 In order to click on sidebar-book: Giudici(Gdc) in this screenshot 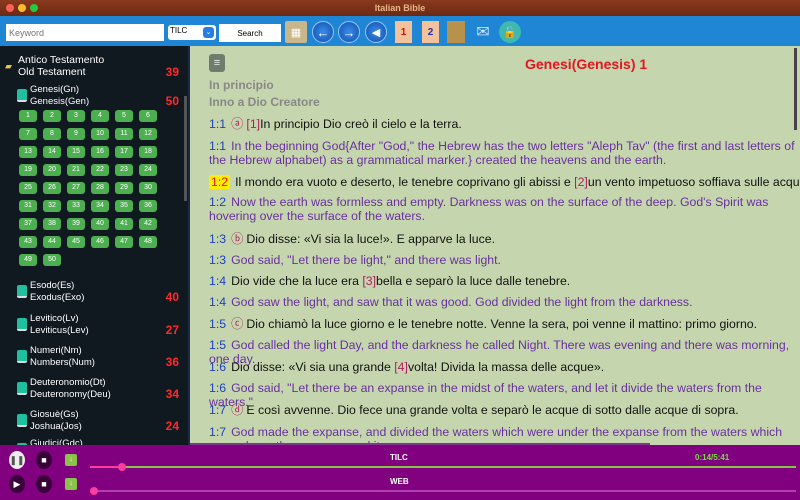, I will do `click(56, 441)`.